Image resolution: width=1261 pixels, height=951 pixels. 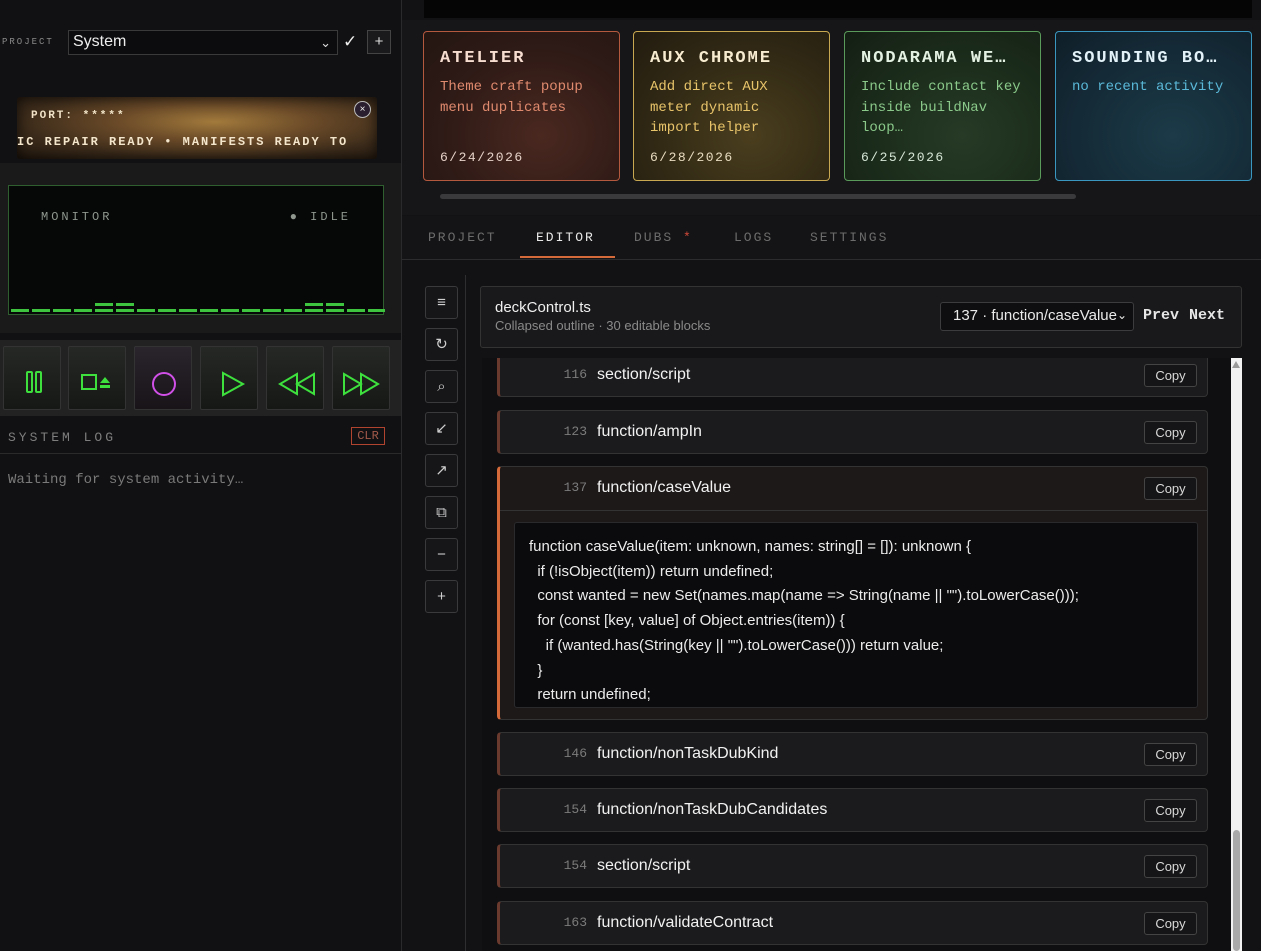 I want to click on zoom-out-icon: −, so click(x=441, y=554).